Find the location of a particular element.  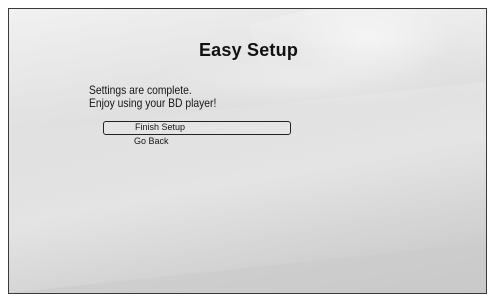

setup-menu: Finish Setup Go Back is located at coordinates (197, 135).